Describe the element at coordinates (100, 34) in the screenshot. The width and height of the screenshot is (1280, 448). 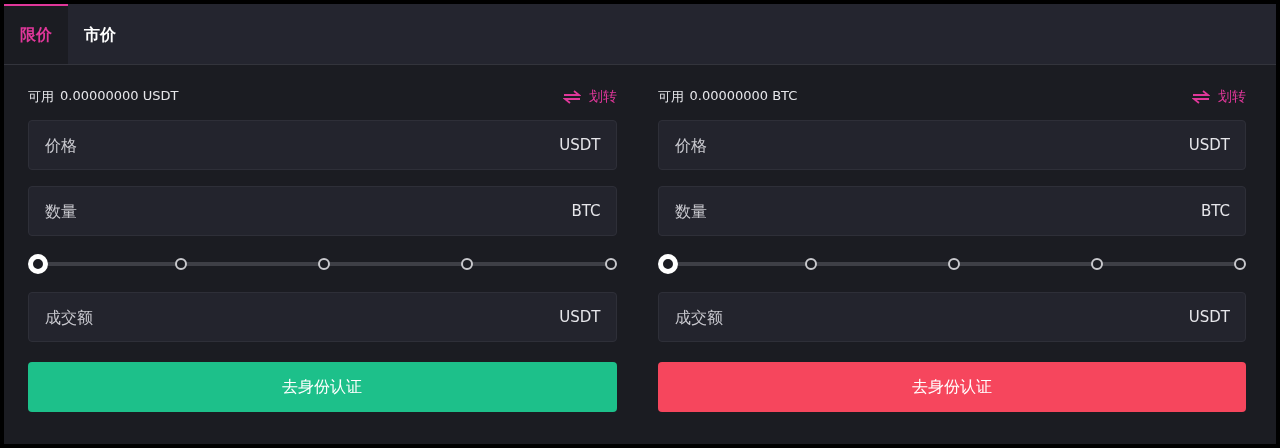
I see `order-type-tab: 市价` at that location.